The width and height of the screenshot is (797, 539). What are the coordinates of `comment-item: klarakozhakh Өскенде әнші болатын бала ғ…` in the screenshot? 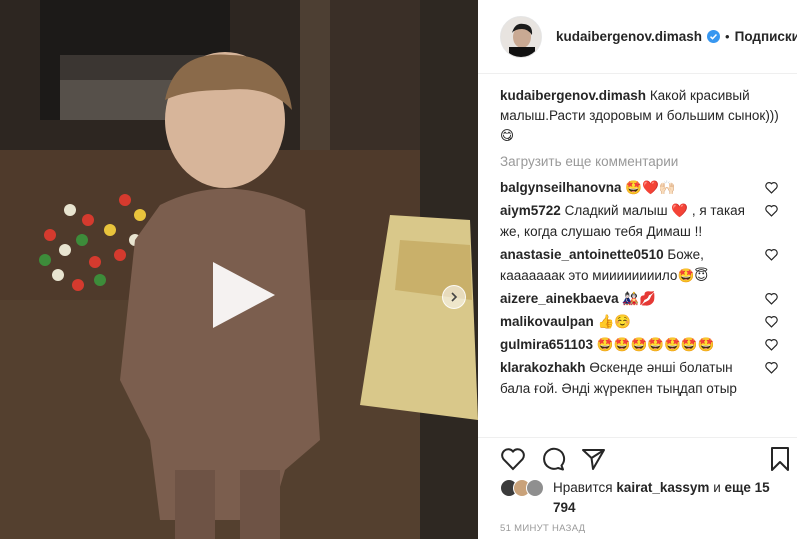 It's located at (645, 378).